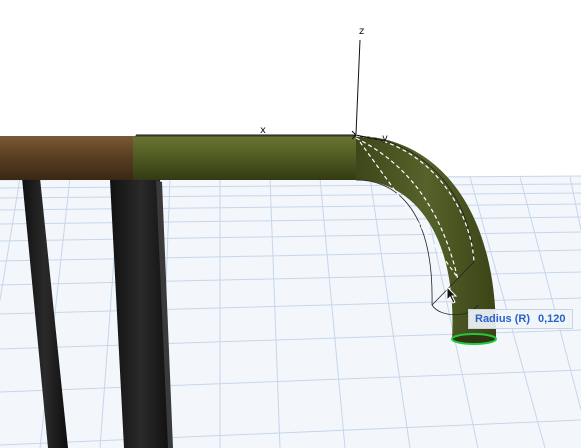 The height and width of the screenshot is (448, 581). I want to click on radius-label: Radius (R), so click(502, 319).